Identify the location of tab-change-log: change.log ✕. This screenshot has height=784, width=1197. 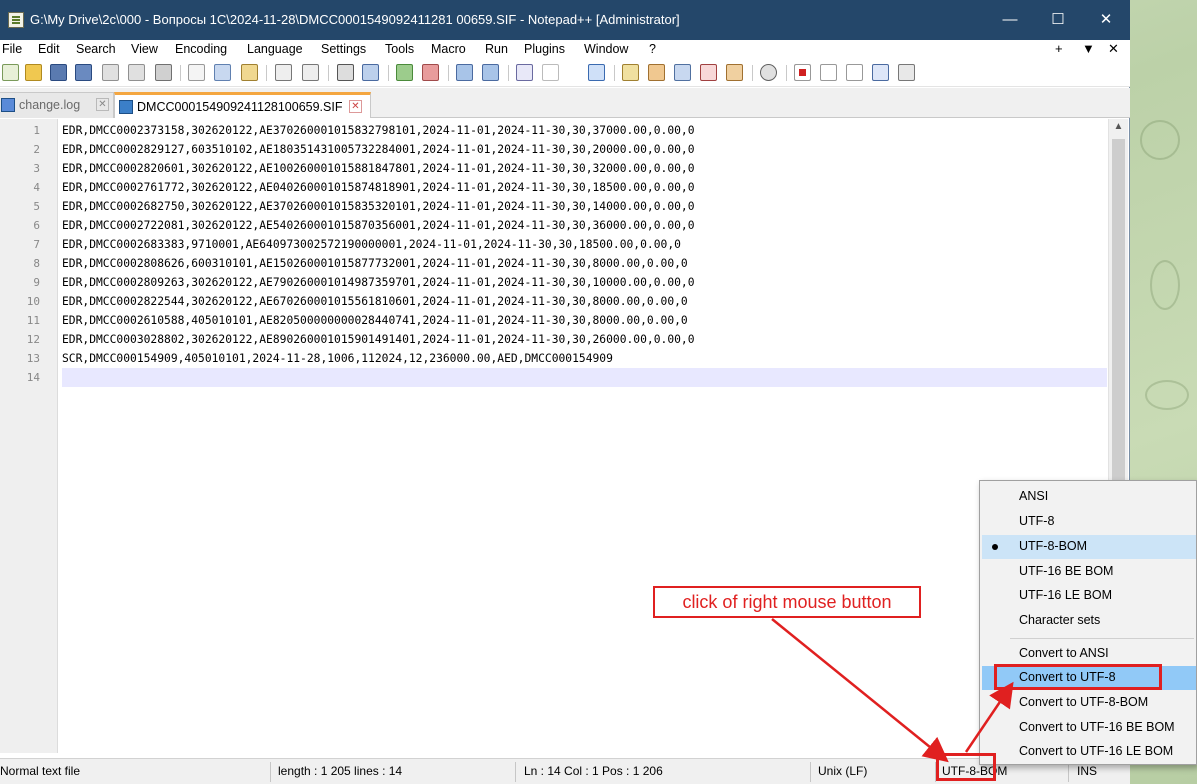
(57, 105).